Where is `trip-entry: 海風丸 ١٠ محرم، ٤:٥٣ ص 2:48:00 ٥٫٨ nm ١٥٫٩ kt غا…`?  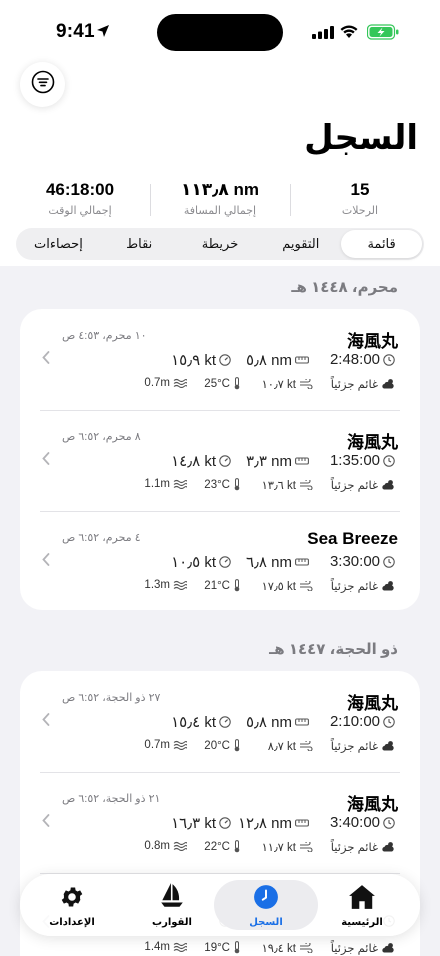 trip-entry: 海風丸 ١٠ محرم، ٤:٥٣ ص 2:48:00 ٥٫٨ nm ١٥٫٩ kt غا… is located at coordinates (220, 359).